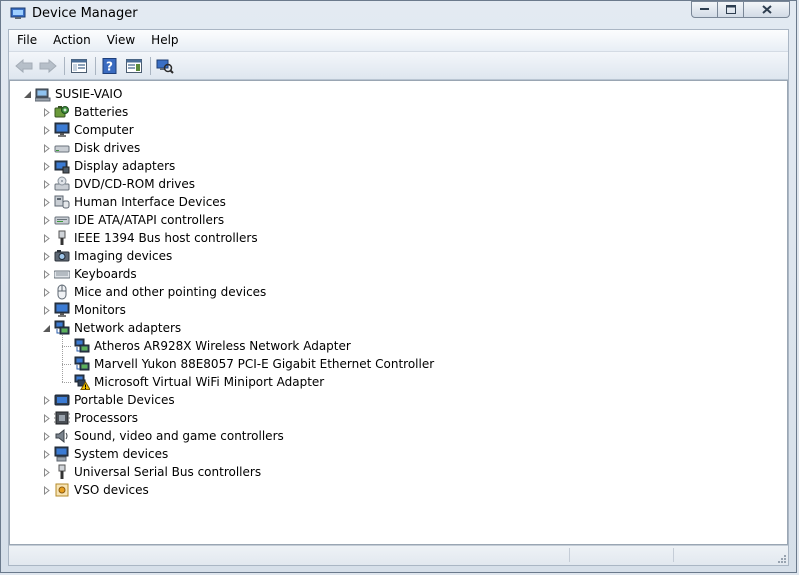 The width and height of the screenshot is (799, 575). I want to click on tree-category: Keyboards, so click(89, 274).